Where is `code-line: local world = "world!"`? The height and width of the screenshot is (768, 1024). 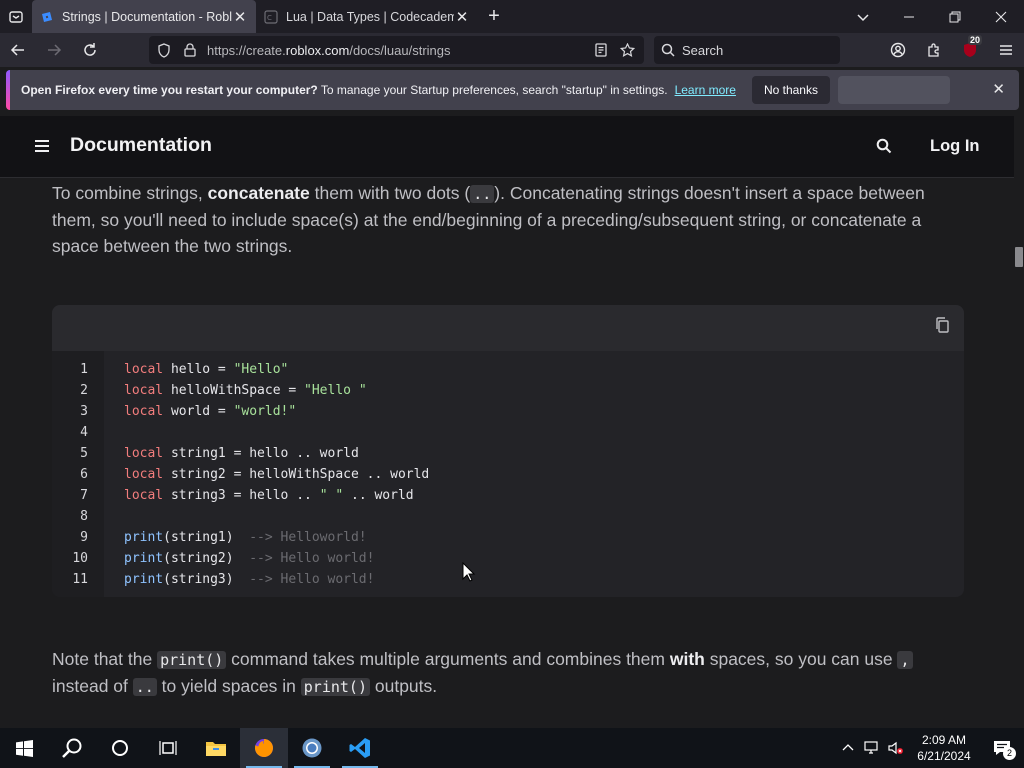 code-line: local world = "world!" is located at coordinates (276, 411).